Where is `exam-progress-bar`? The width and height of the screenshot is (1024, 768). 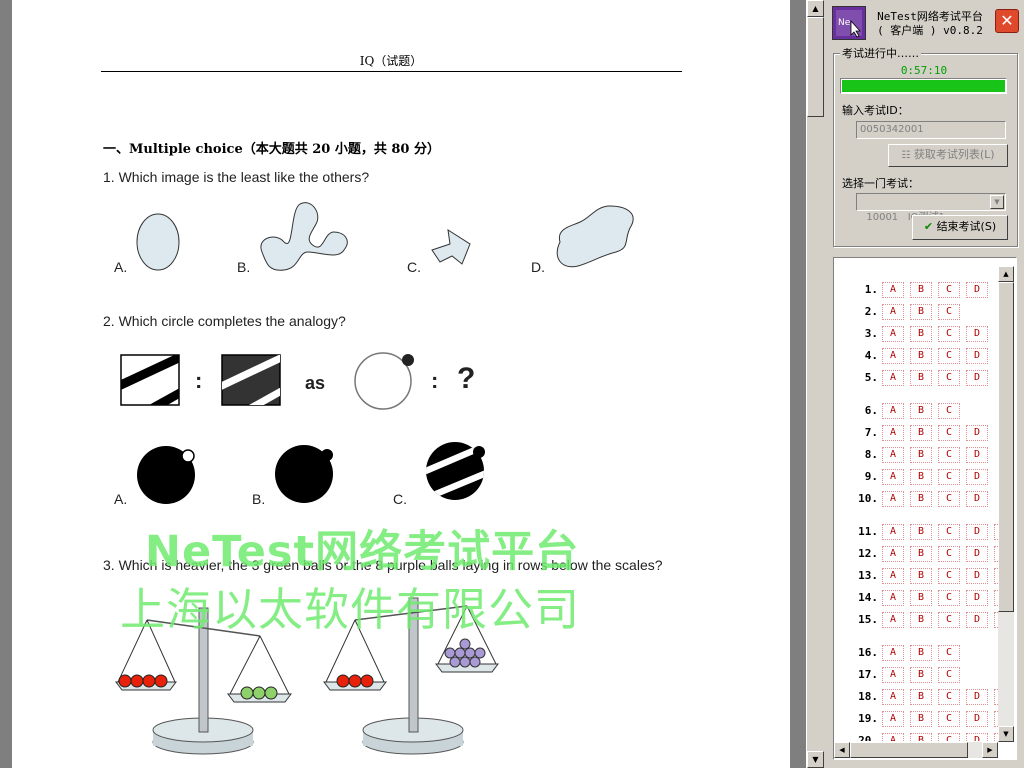 exam-progress-bar is located at coordinates (923, 86).